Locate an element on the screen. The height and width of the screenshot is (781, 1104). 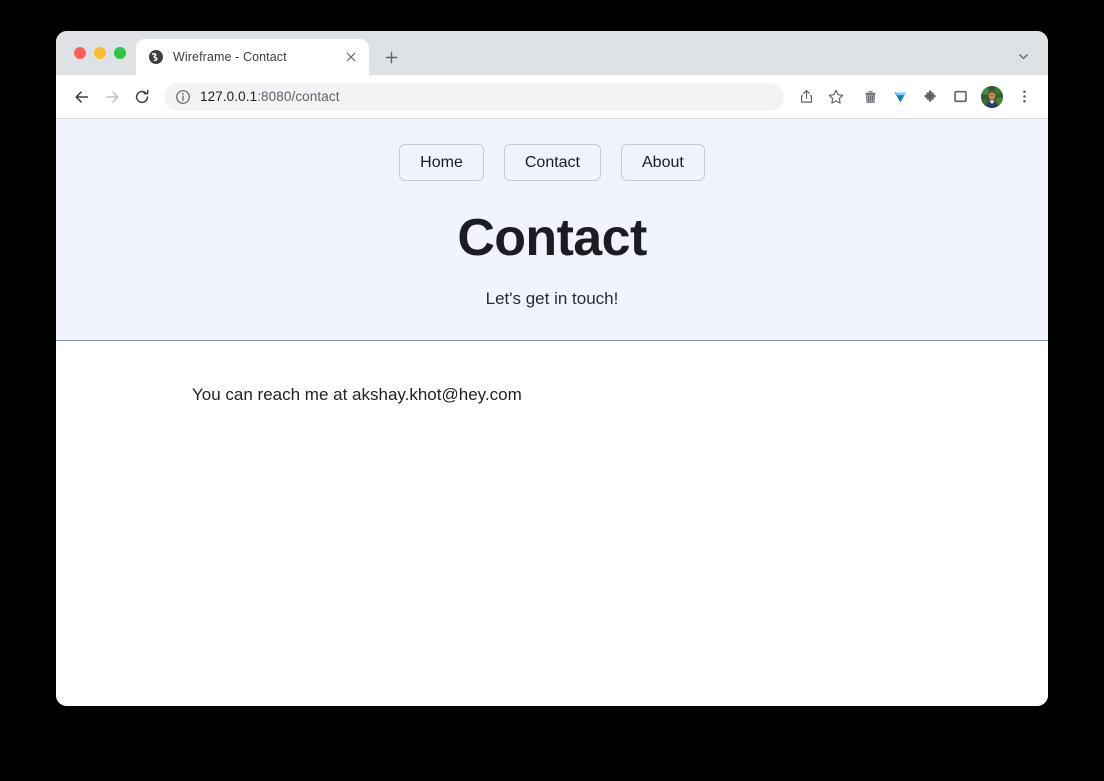
window-controls is located at coordinates (96, 53).